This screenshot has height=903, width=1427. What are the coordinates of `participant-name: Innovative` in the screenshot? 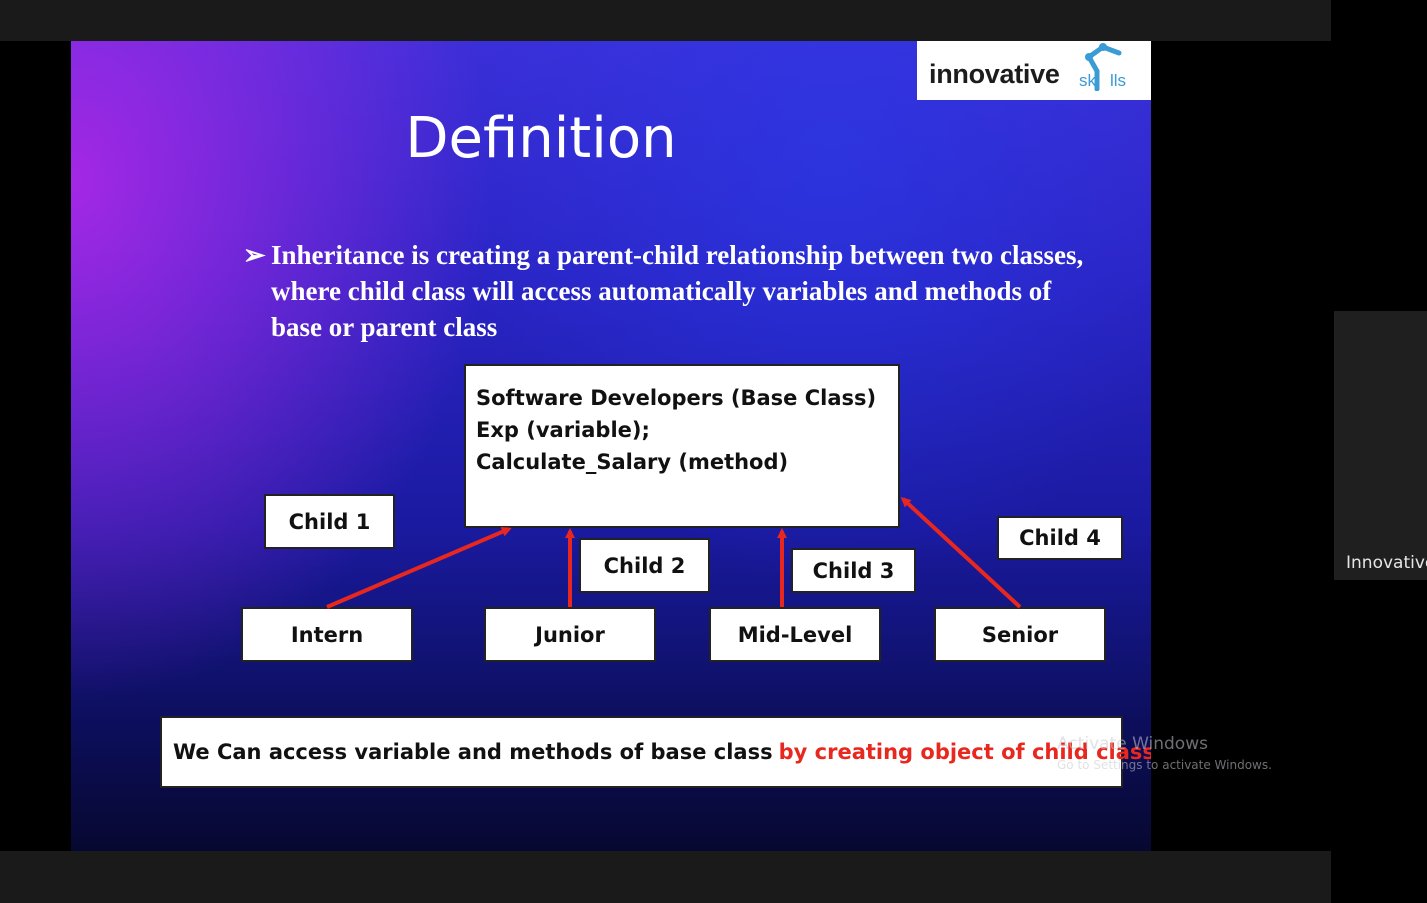 It's located at (1386, 563).